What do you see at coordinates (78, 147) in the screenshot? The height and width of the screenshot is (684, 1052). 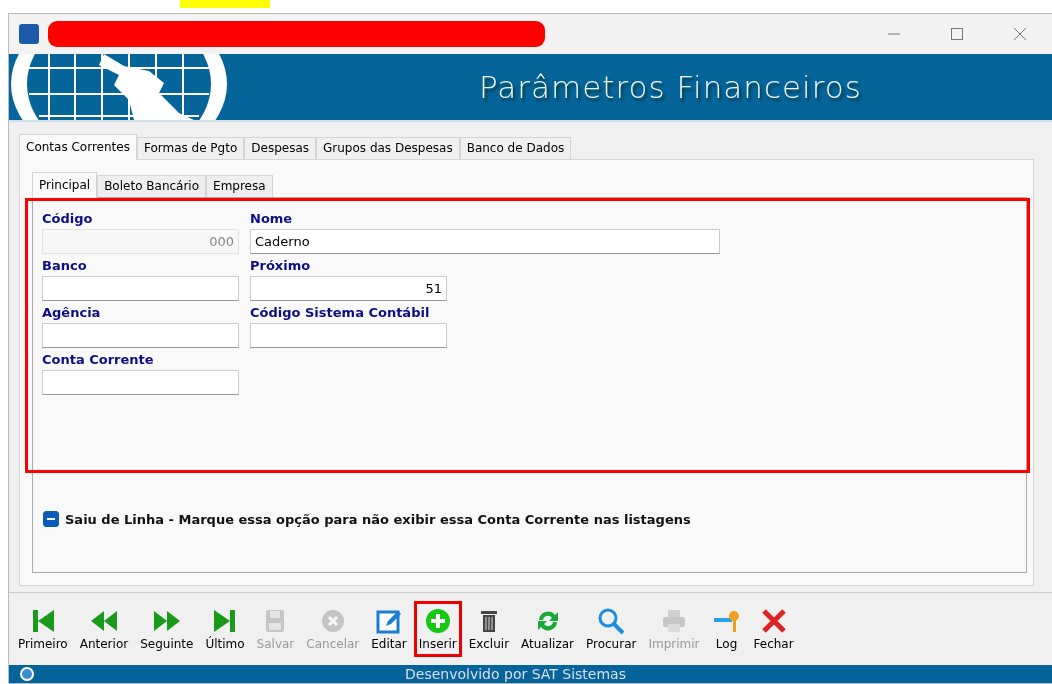 I see `tab: Contas Correntes` at bounding box center [78, 147].